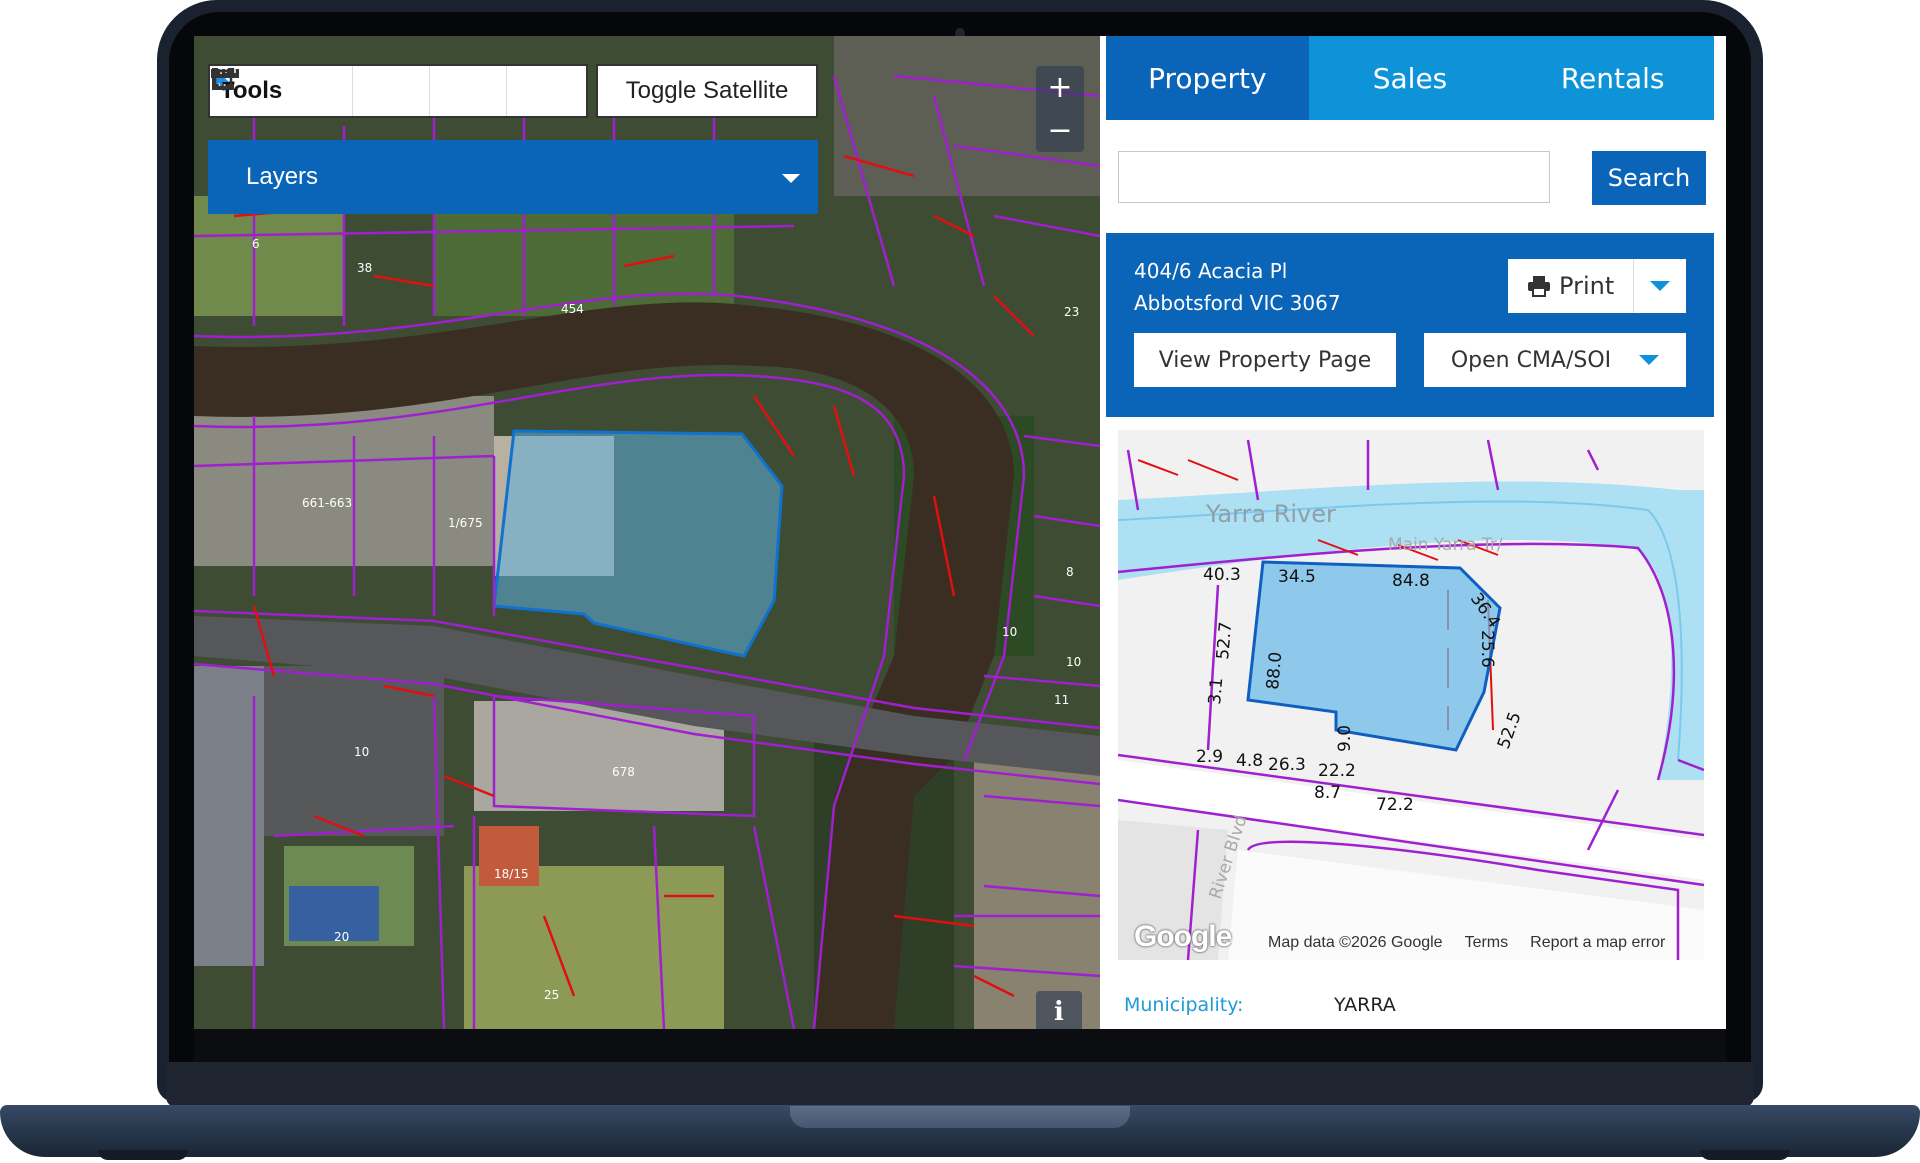 The image size is (1920, 1163). Describe the element at coordinates (1183, 936) in the screenshot. I see `google-logo: Google` at that location.